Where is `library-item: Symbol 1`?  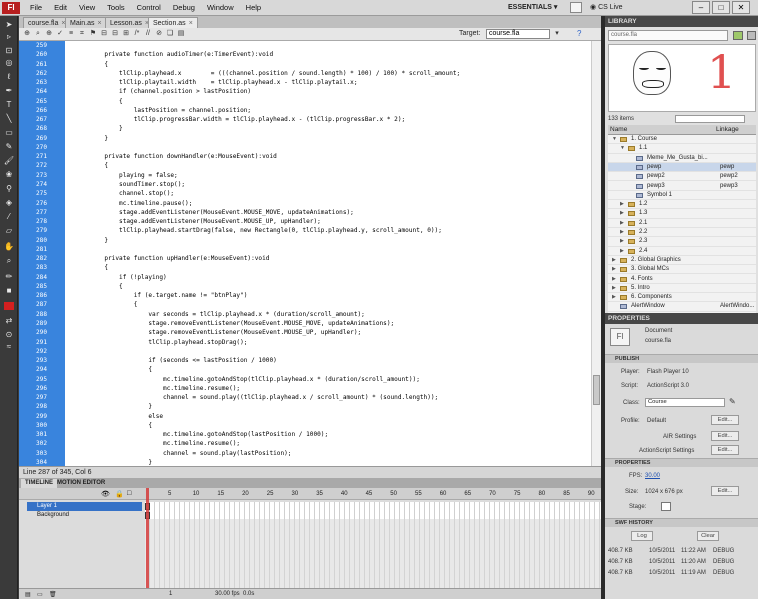
library-item: Symbol 1 is located at coordinates (682, 196).